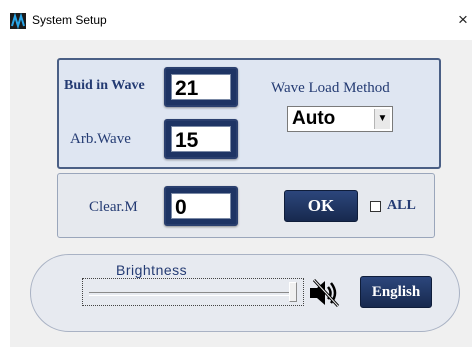 Image resolution: width=472 pixels, height=347 pixels. Describe the element at coordinates (100, 139) in the screenshot. I see `arb-wave-label: Arb.Wave` at that location.